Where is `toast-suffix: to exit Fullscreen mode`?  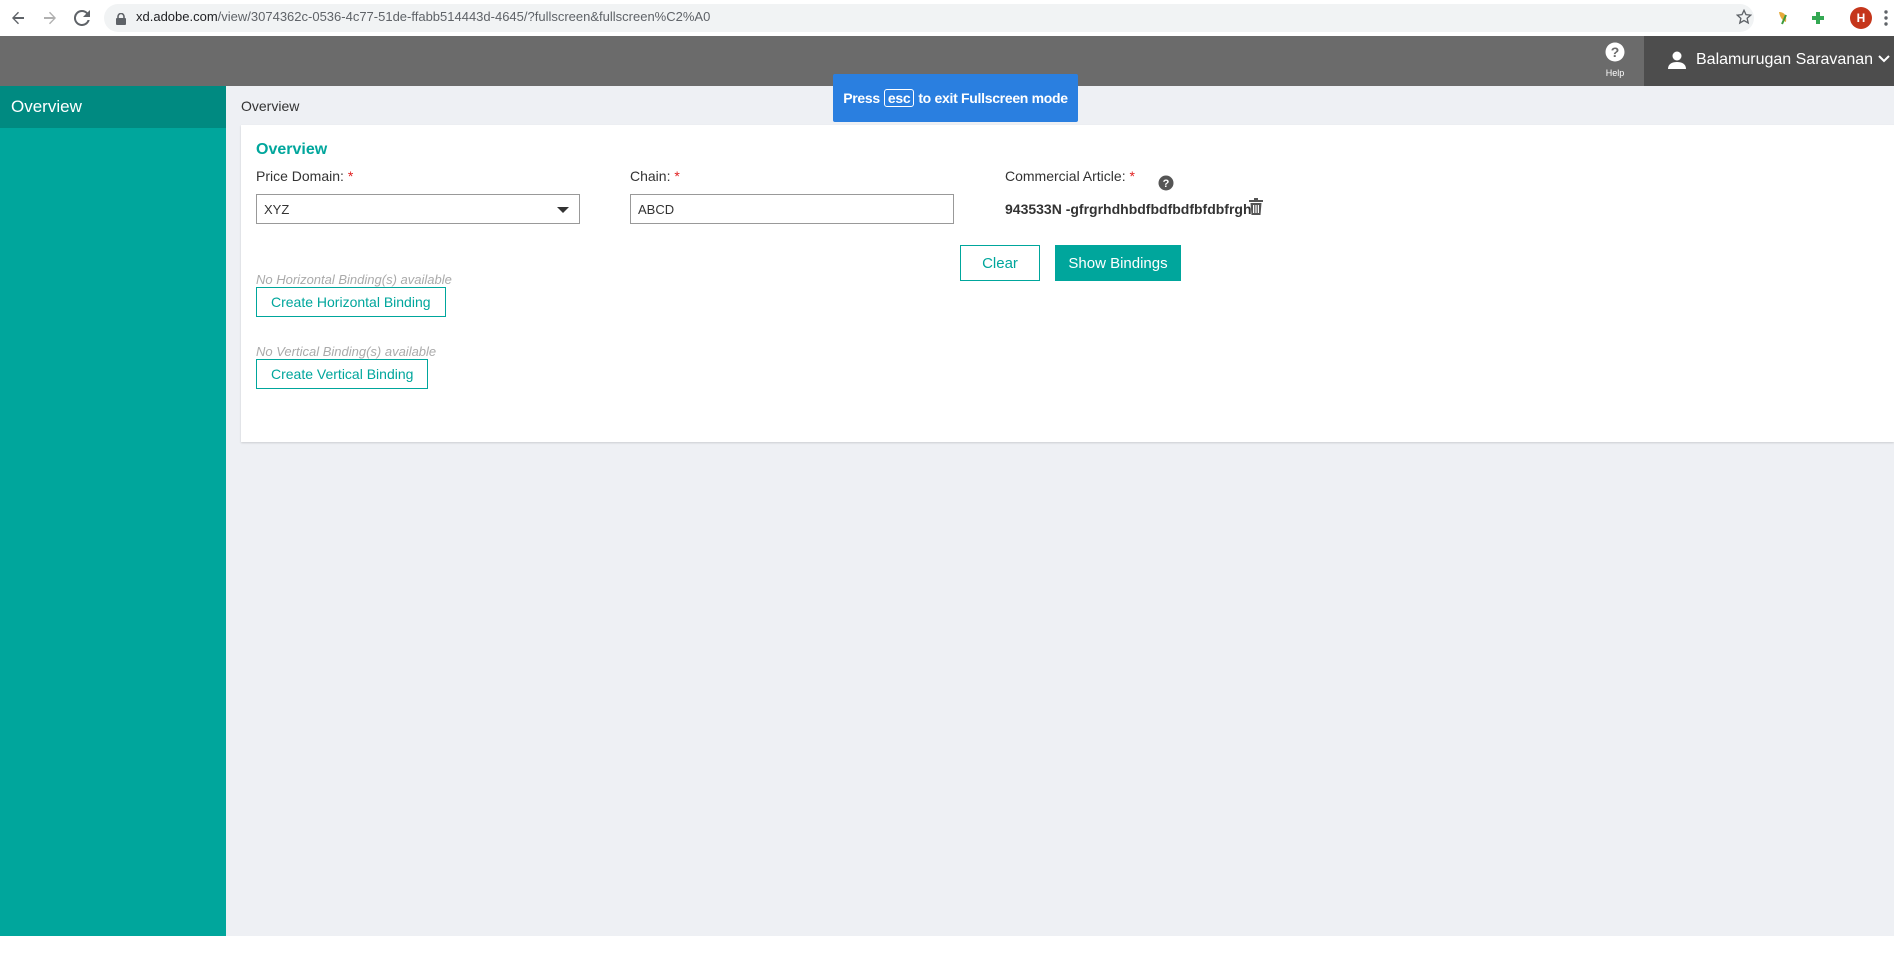 toast-suffix: to exit Fullscreen mode is located at coordinates (993, 98).